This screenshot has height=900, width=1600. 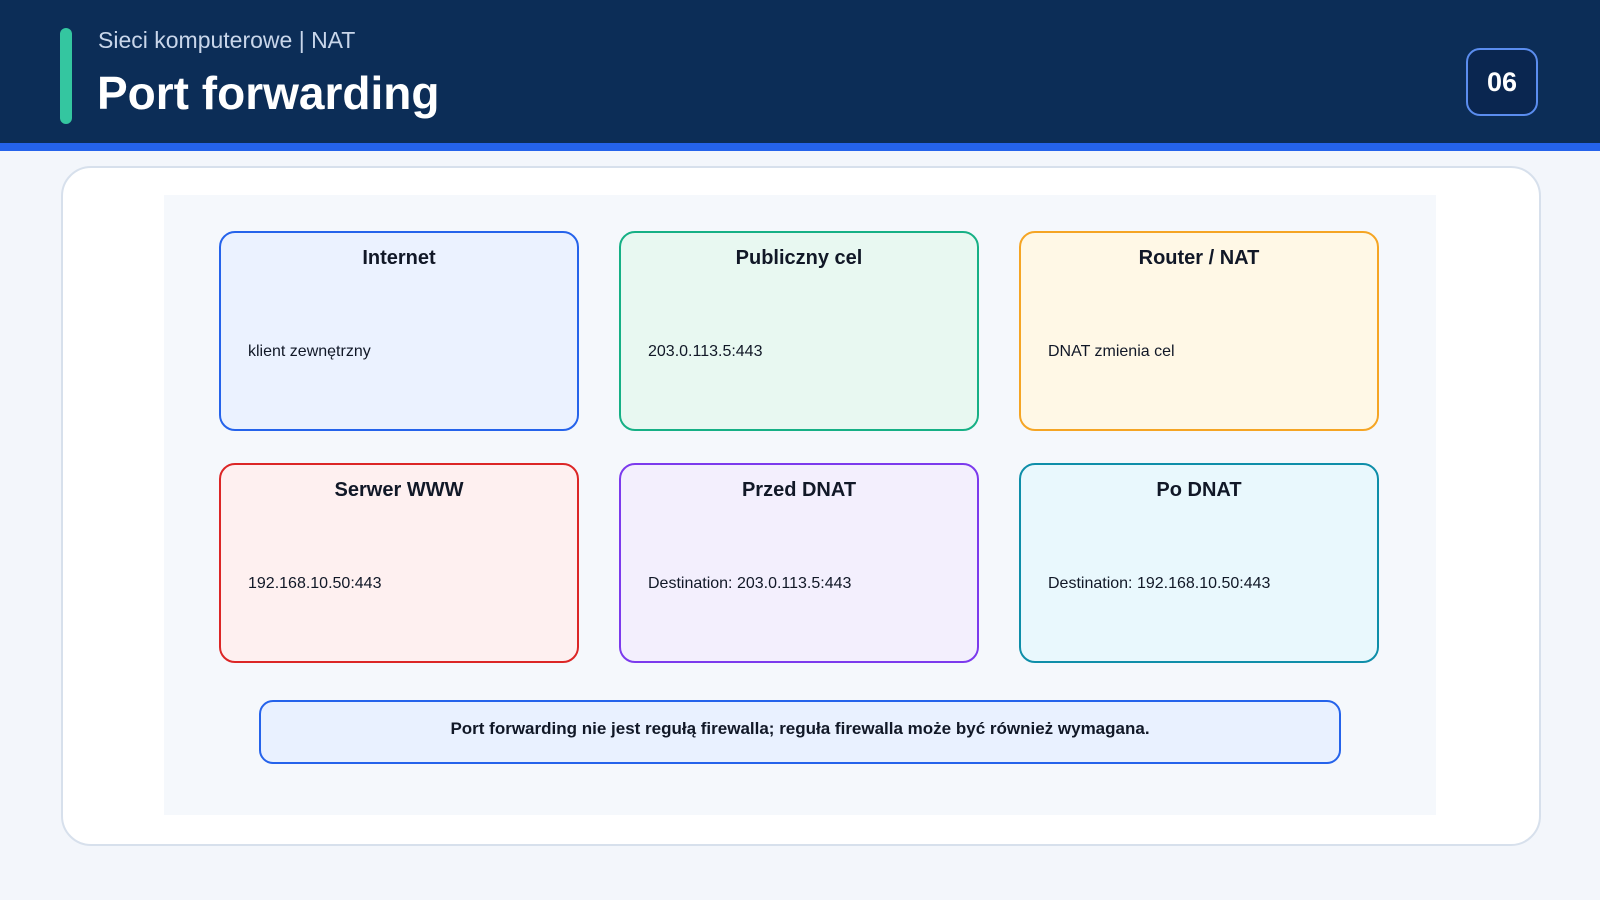 I want to click on box-title: Publiczny cel, so click(x=799, y=258).